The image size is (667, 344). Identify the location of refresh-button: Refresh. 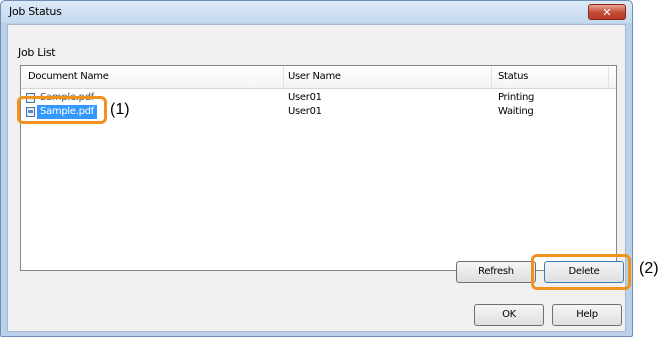
(496, 272).